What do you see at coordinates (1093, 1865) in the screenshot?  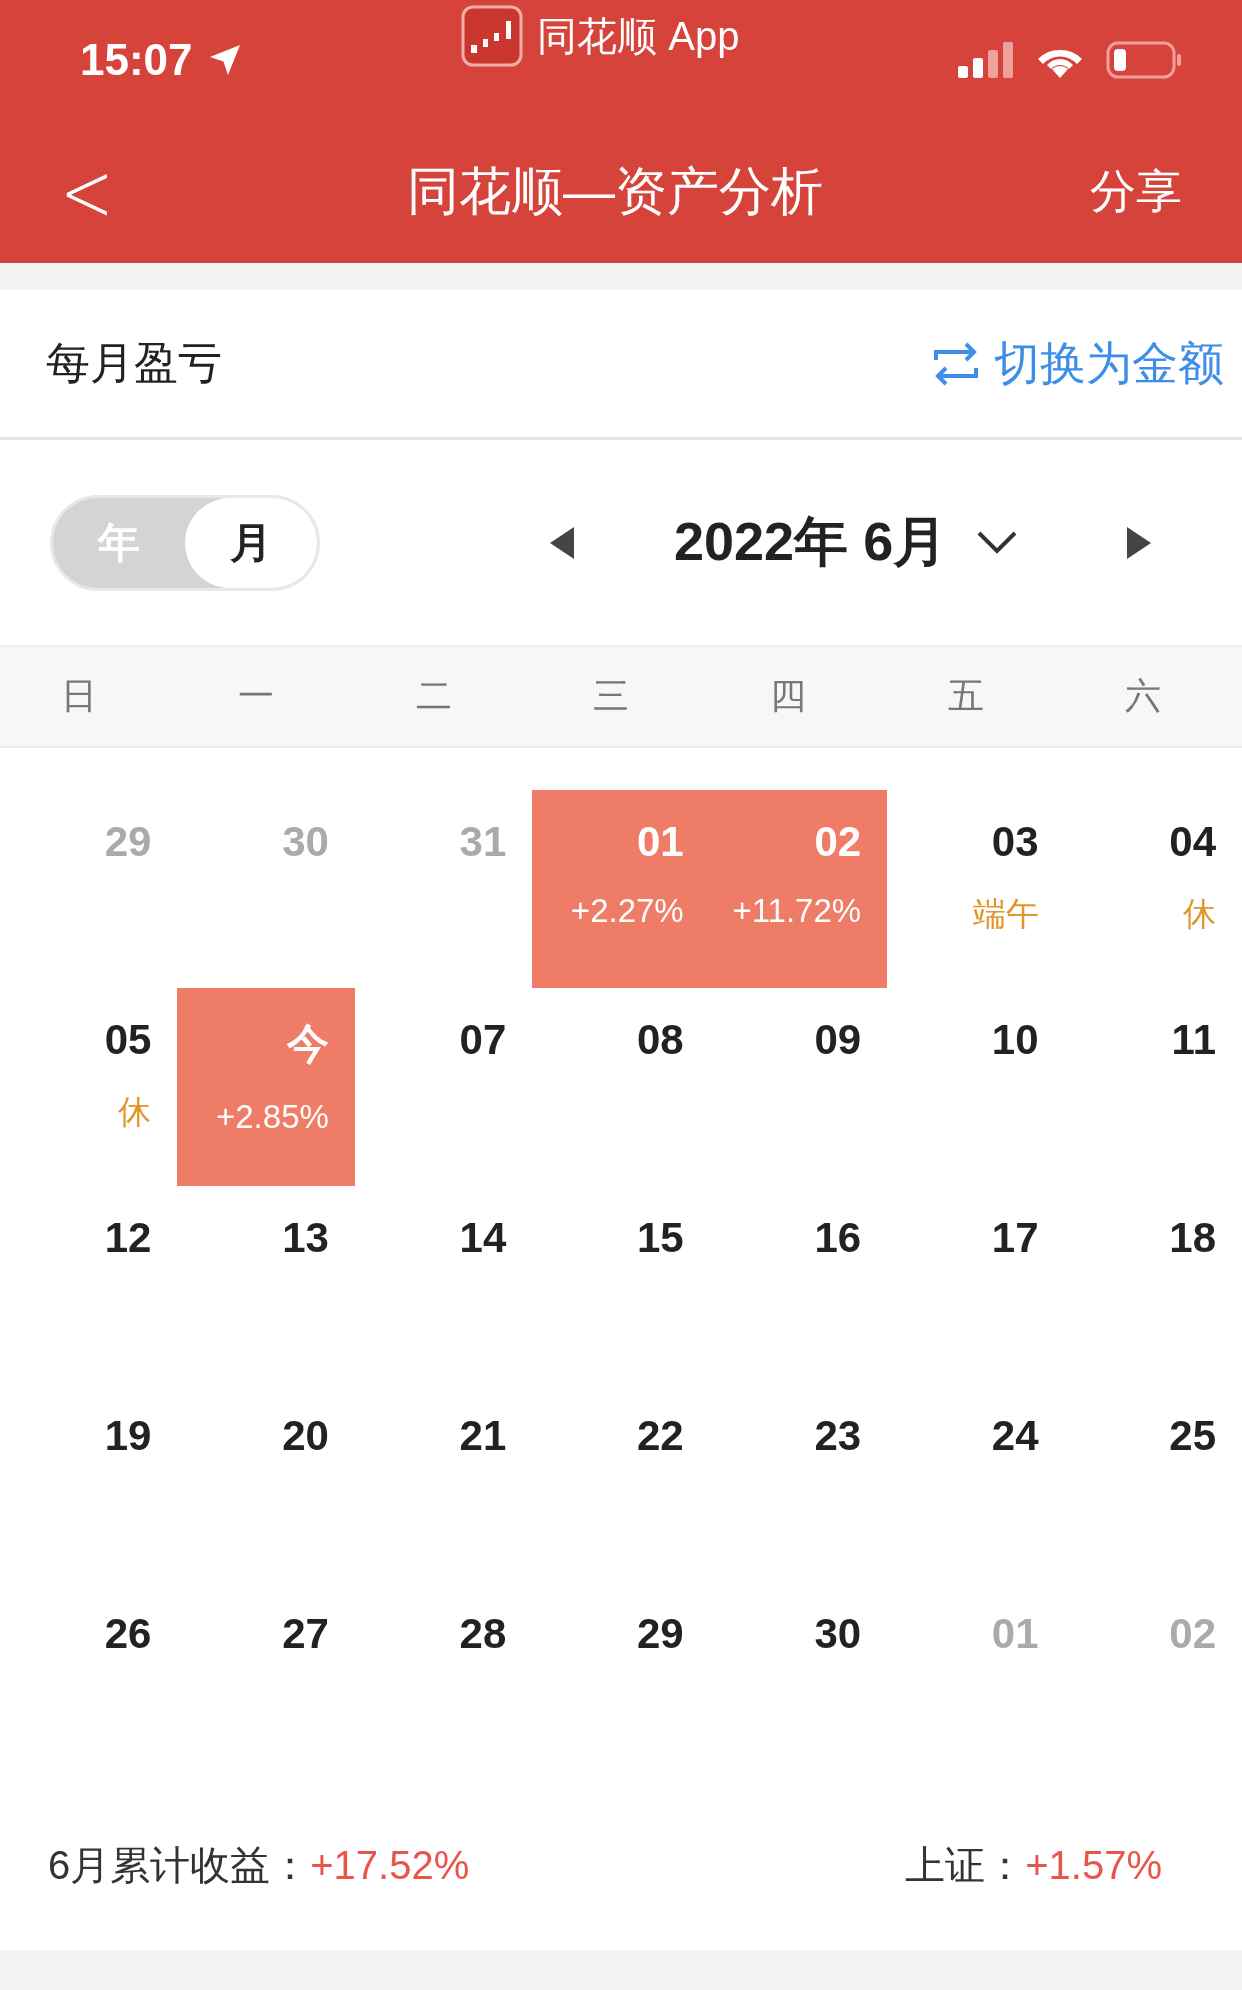 I see `index-value: +1.57%` at bounding box center [1093, 1865].